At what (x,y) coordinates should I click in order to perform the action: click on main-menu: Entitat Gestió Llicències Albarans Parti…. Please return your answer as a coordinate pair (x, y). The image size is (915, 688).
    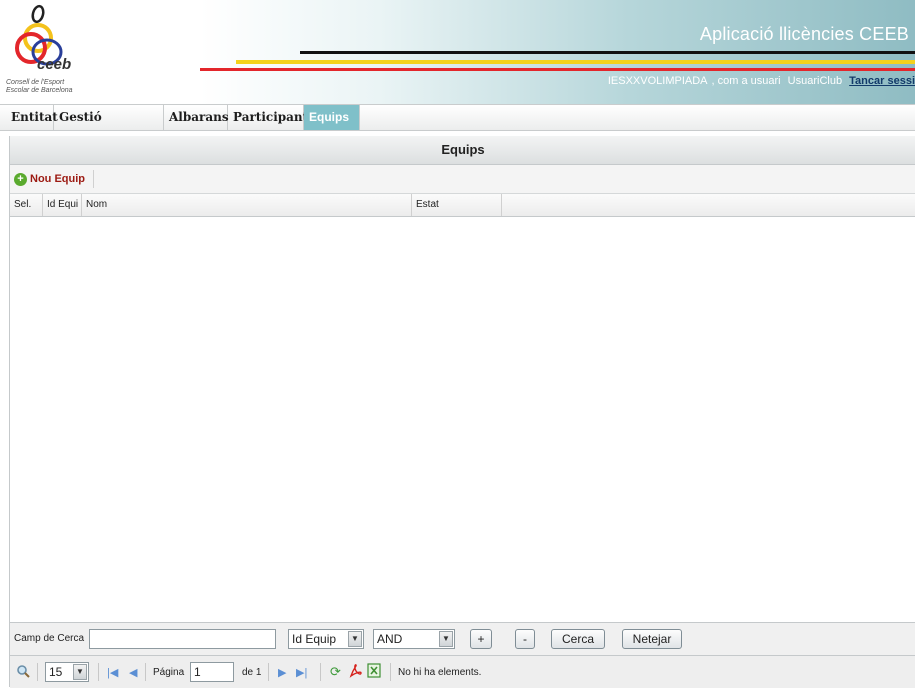
    Looking at the image, I should click on (457, 126).